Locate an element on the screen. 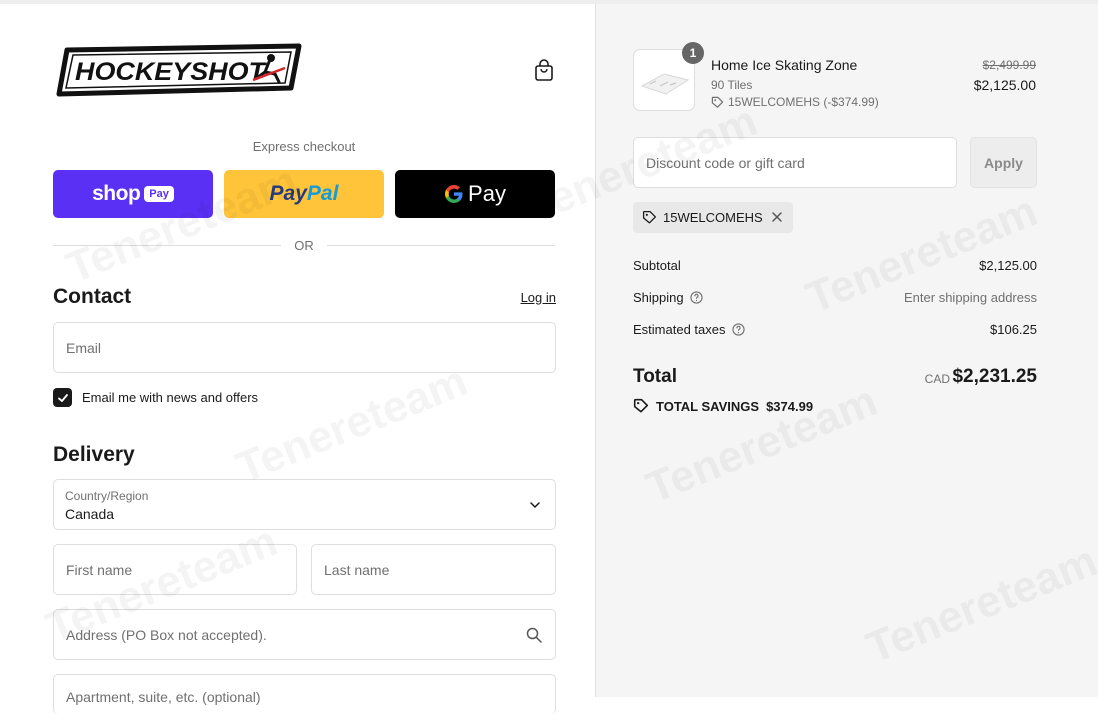  or-divider: OR is located at coordinates (304, 246).